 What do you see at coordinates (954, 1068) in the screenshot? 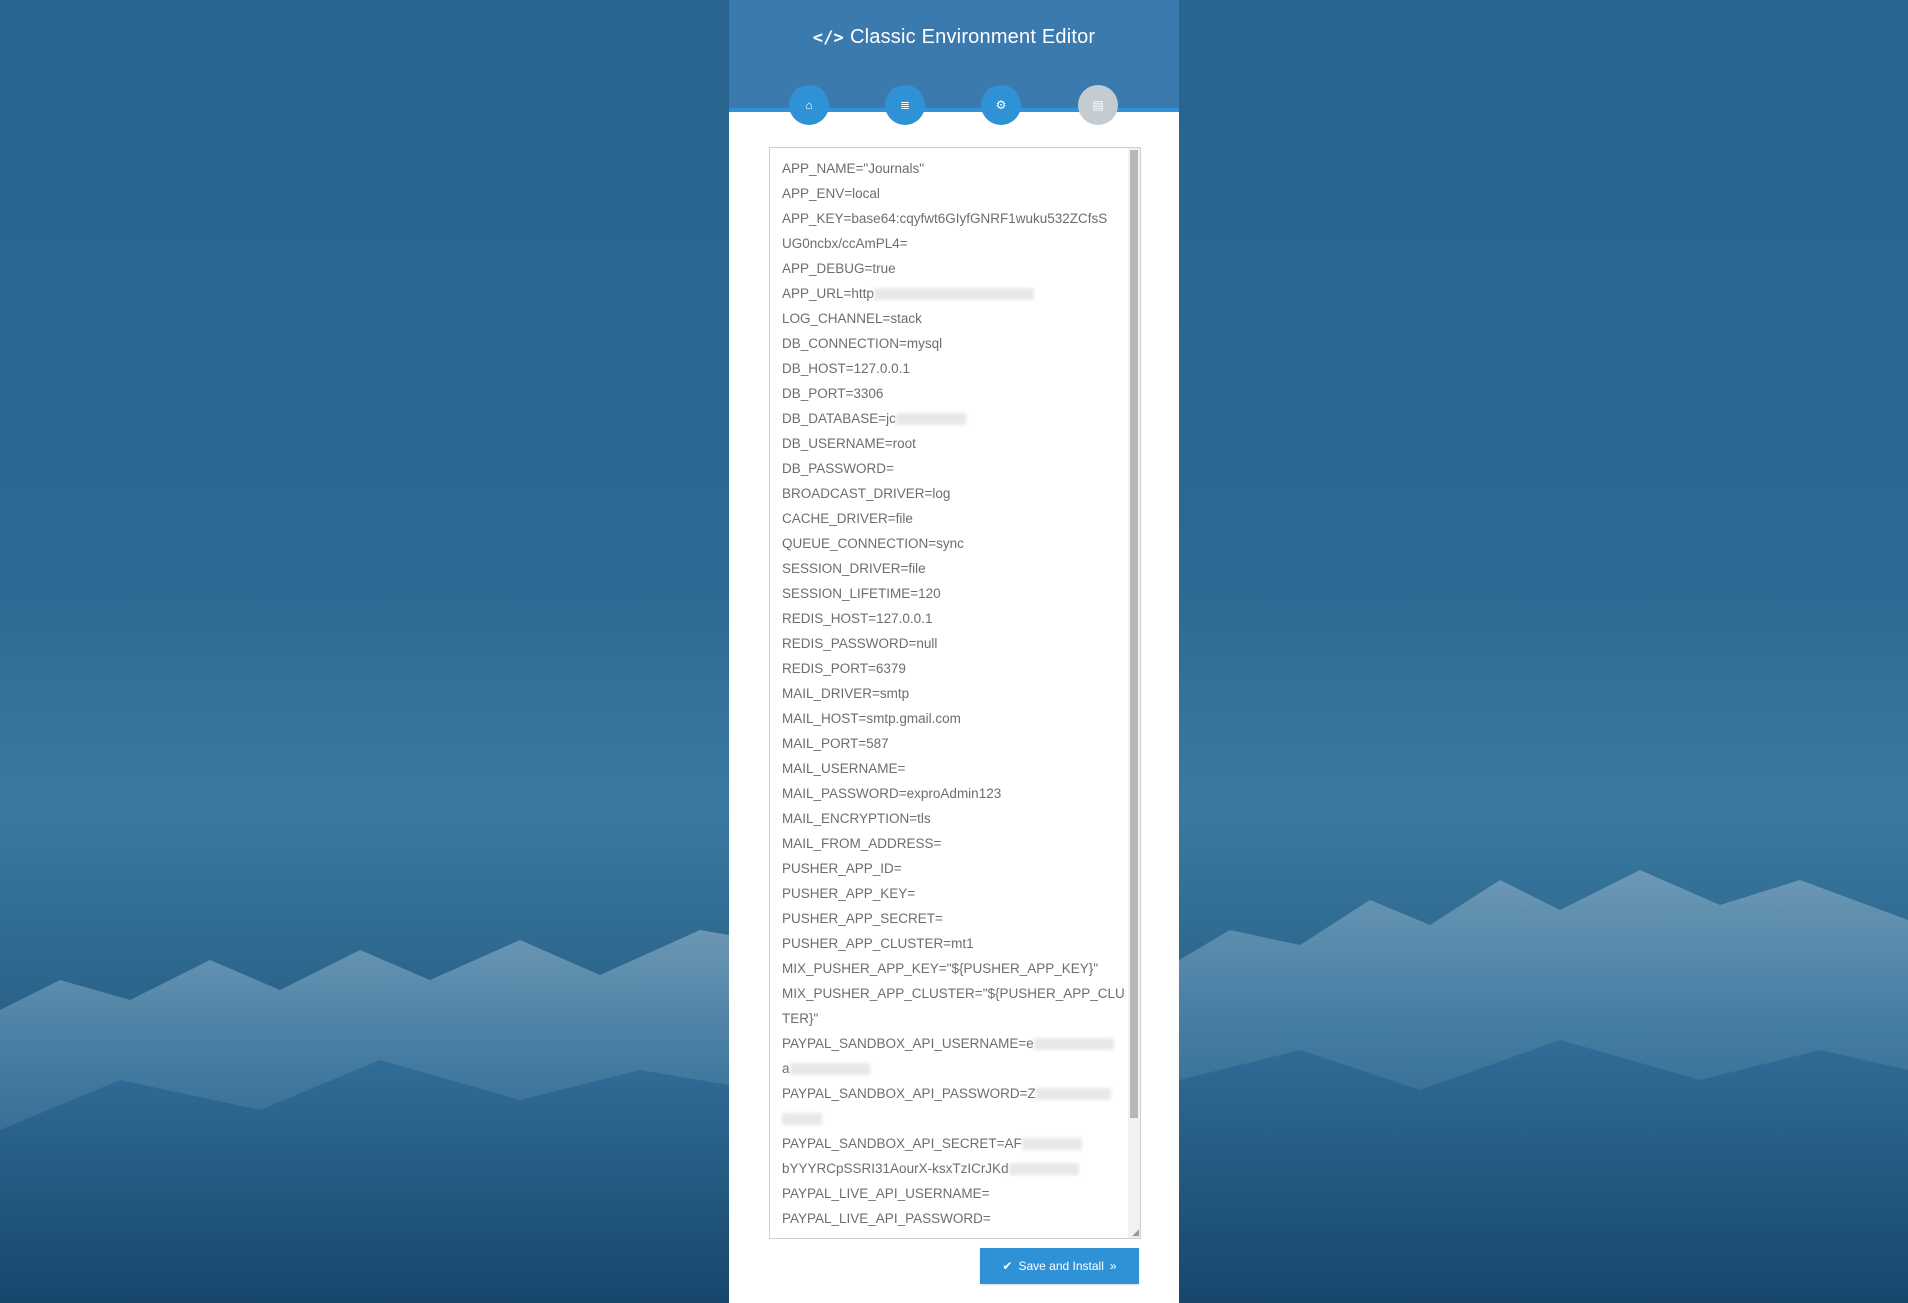
I see `editor-line: a` at bounding box center [954, 1068].